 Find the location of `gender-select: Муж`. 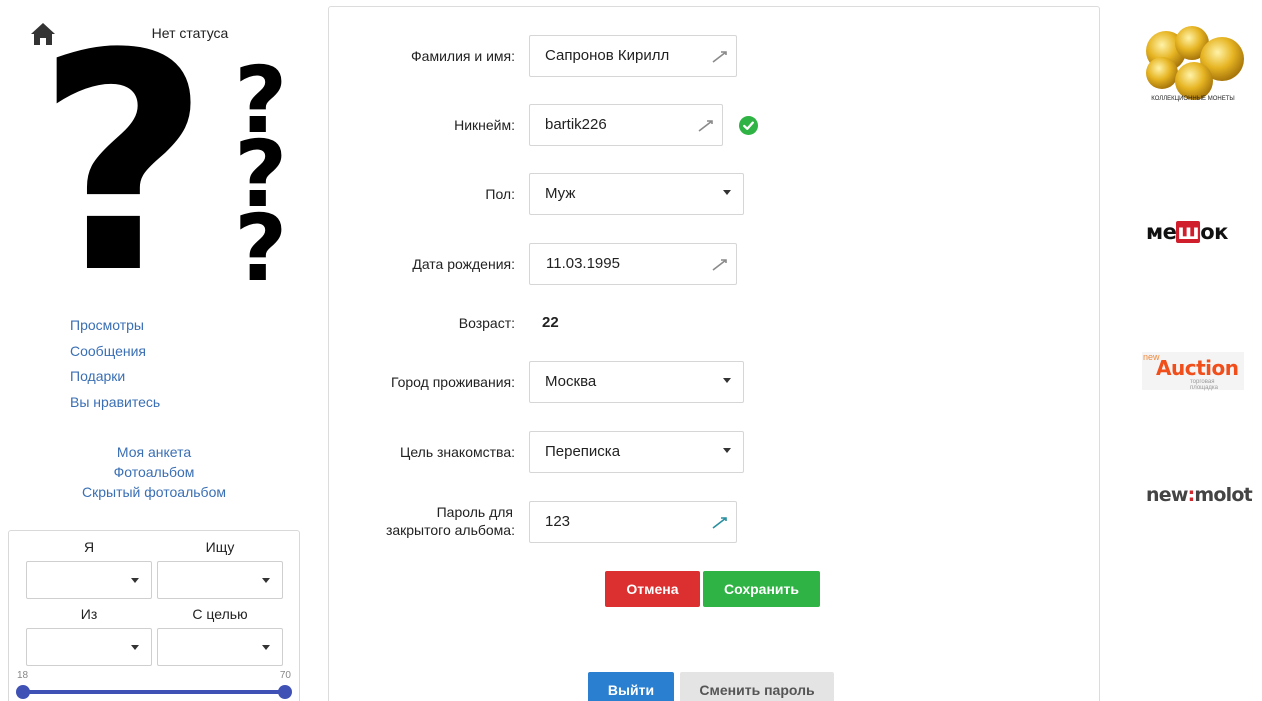

gender-select: Муж is located at coordinates (636, 194).